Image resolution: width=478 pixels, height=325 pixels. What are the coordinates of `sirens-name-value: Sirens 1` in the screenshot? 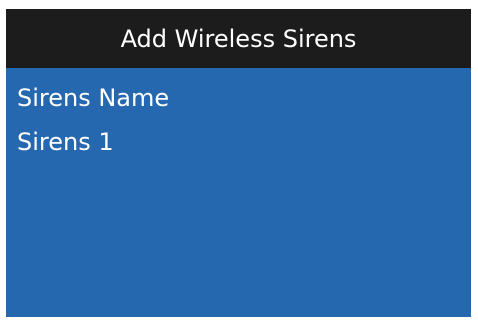 It's located at (244, 142).